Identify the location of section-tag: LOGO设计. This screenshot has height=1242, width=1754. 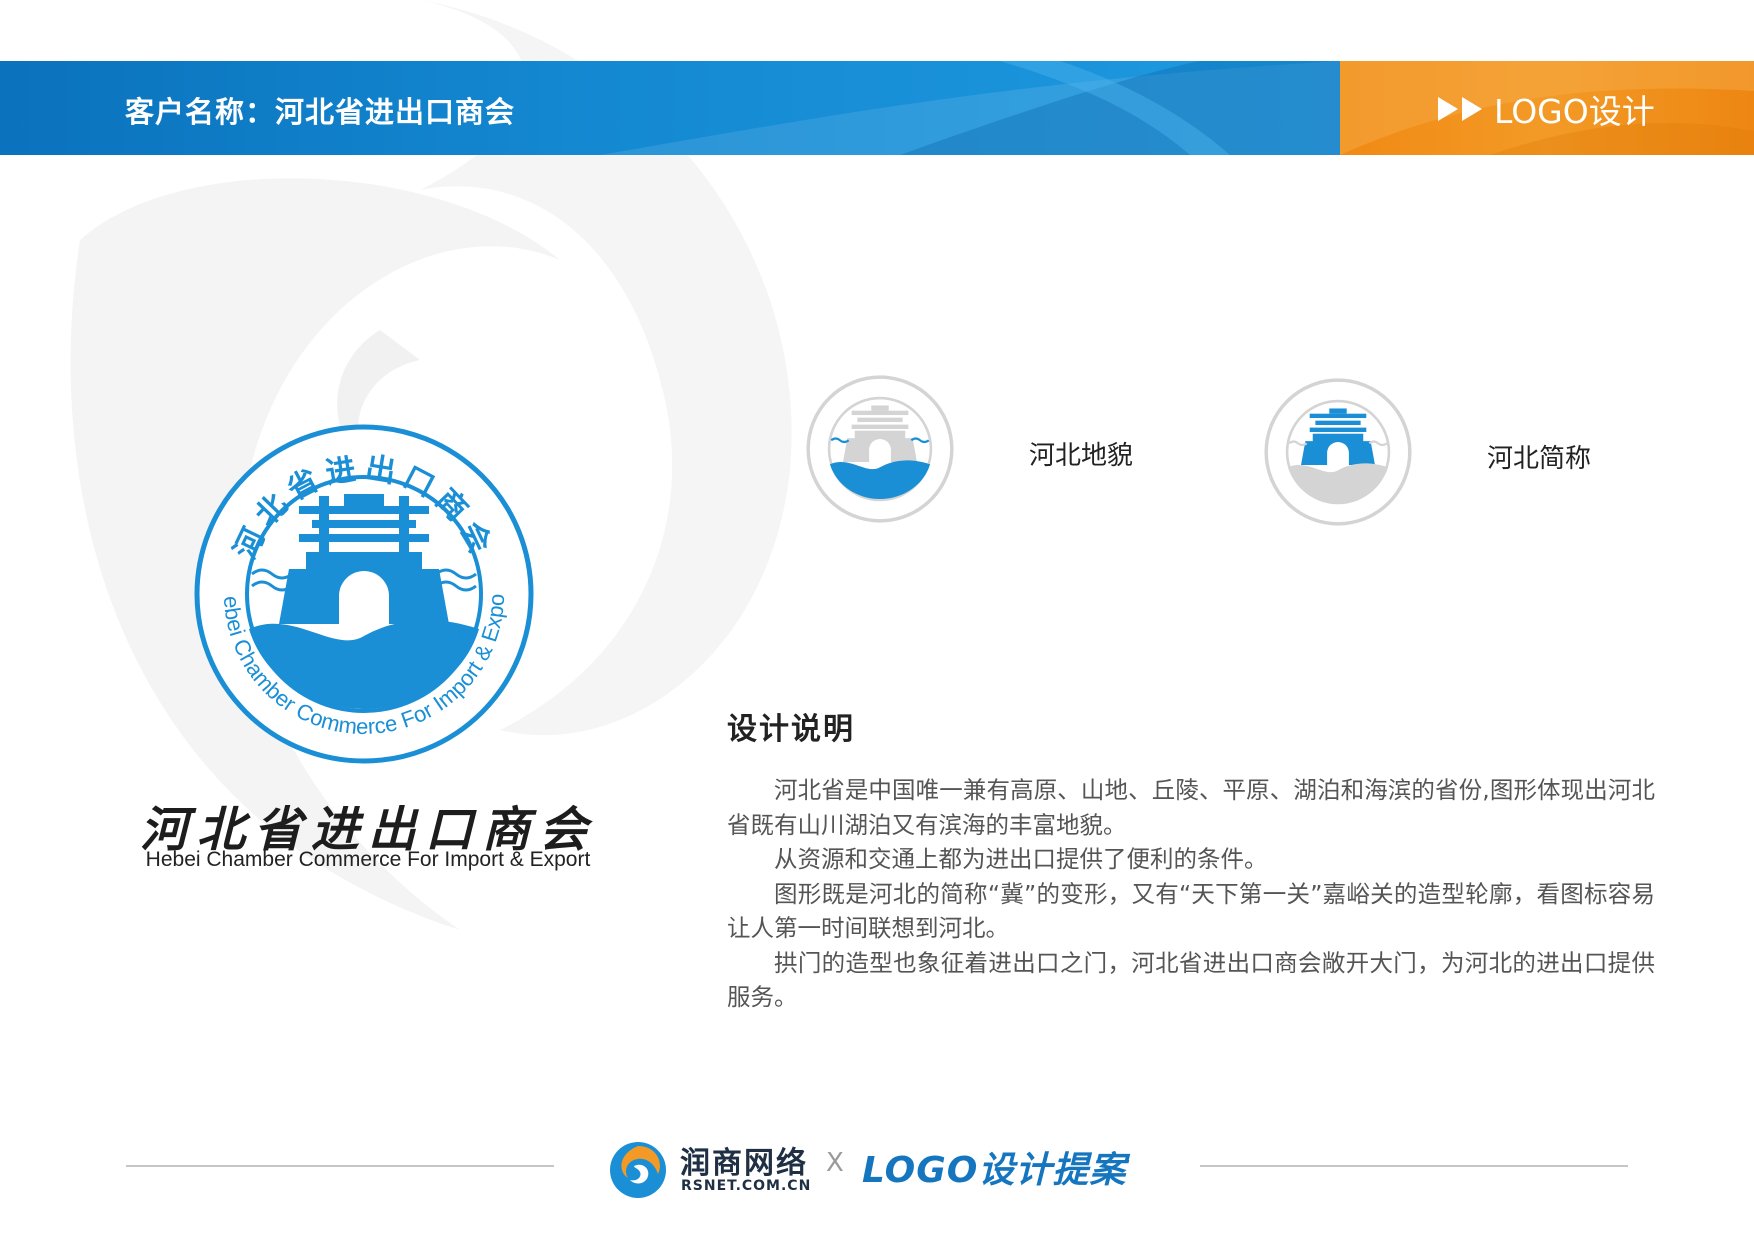
(1546, 109).